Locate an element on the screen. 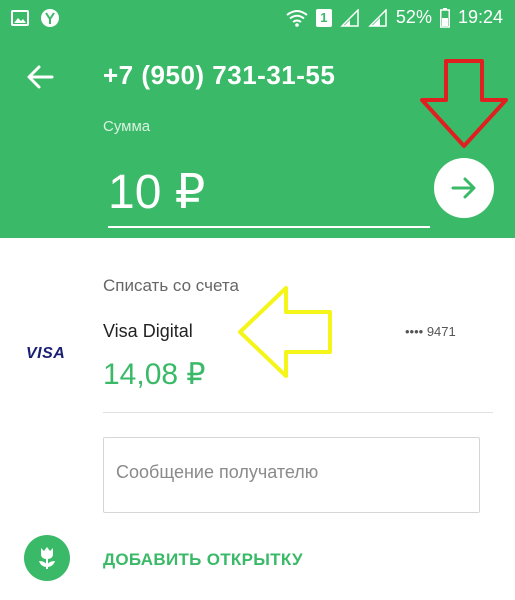  account-label: Списать со счета is located at coordinates (171, 285).